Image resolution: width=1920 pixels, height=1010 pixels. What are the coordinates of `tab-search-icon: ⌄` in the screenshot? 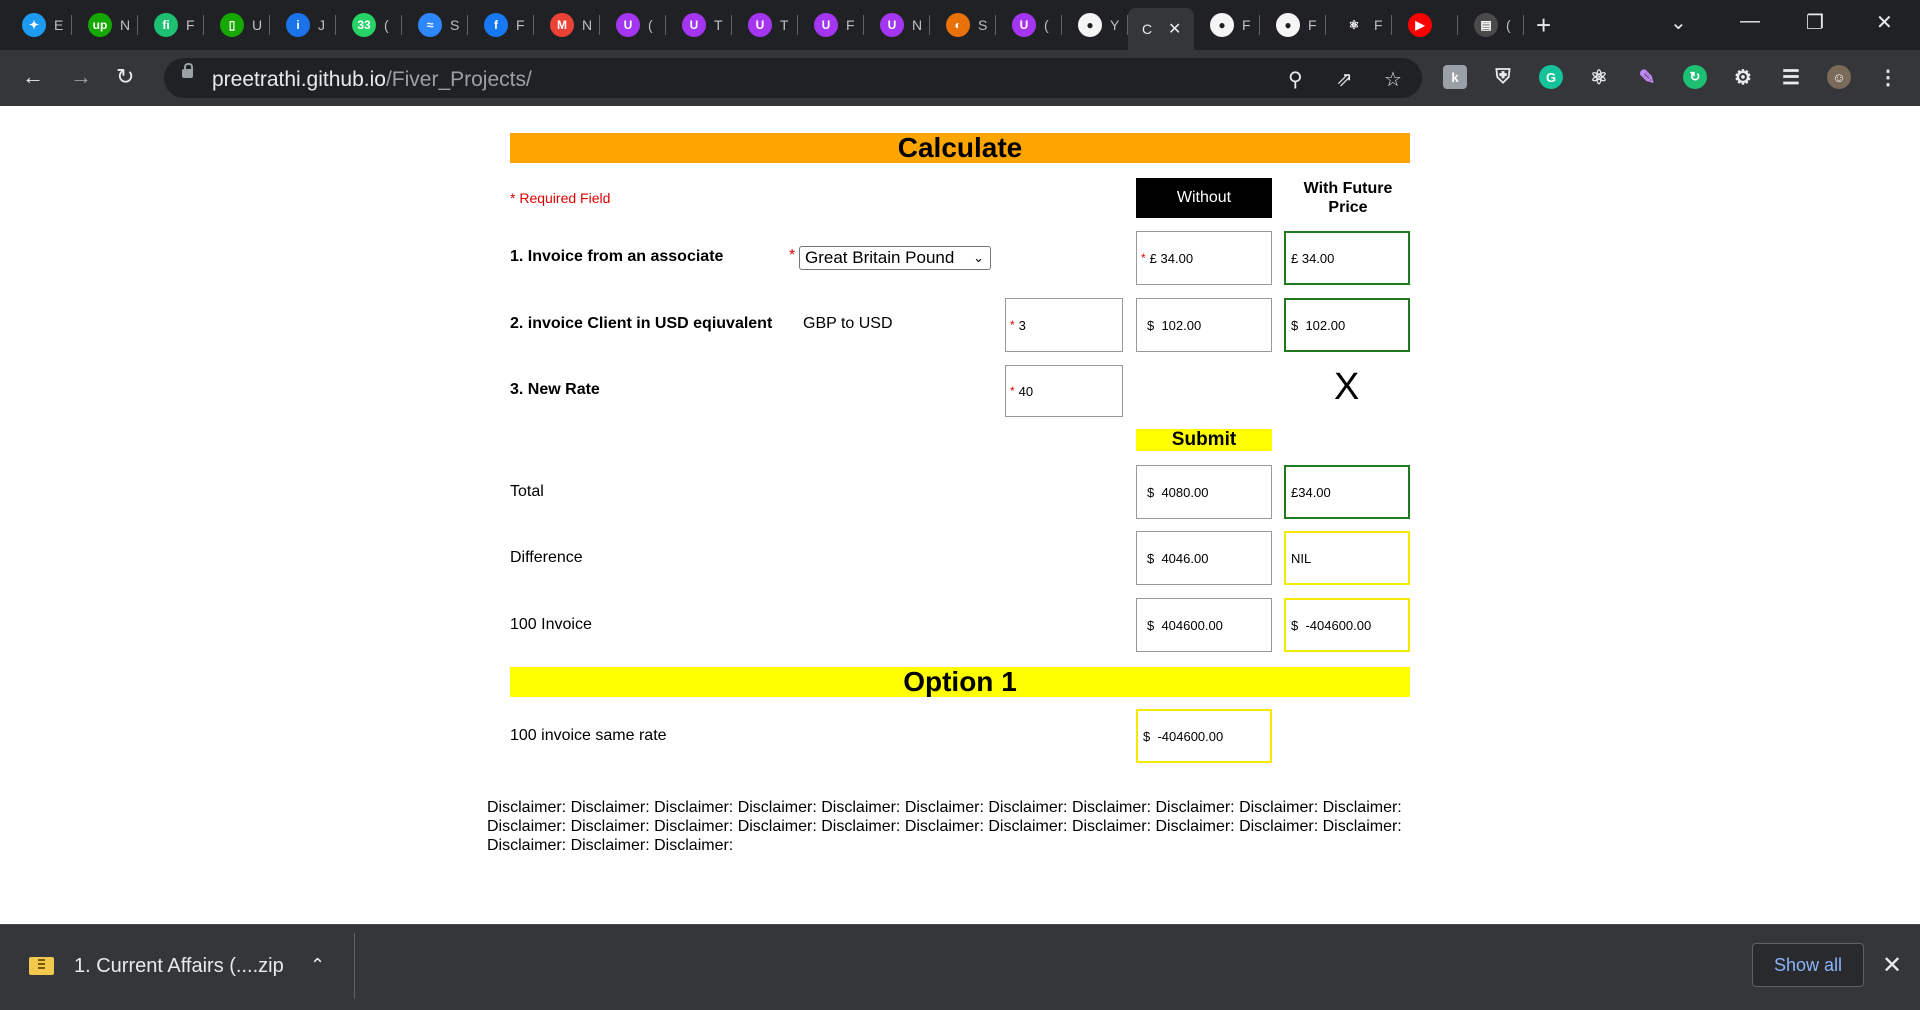 It's located at (1678, 22).